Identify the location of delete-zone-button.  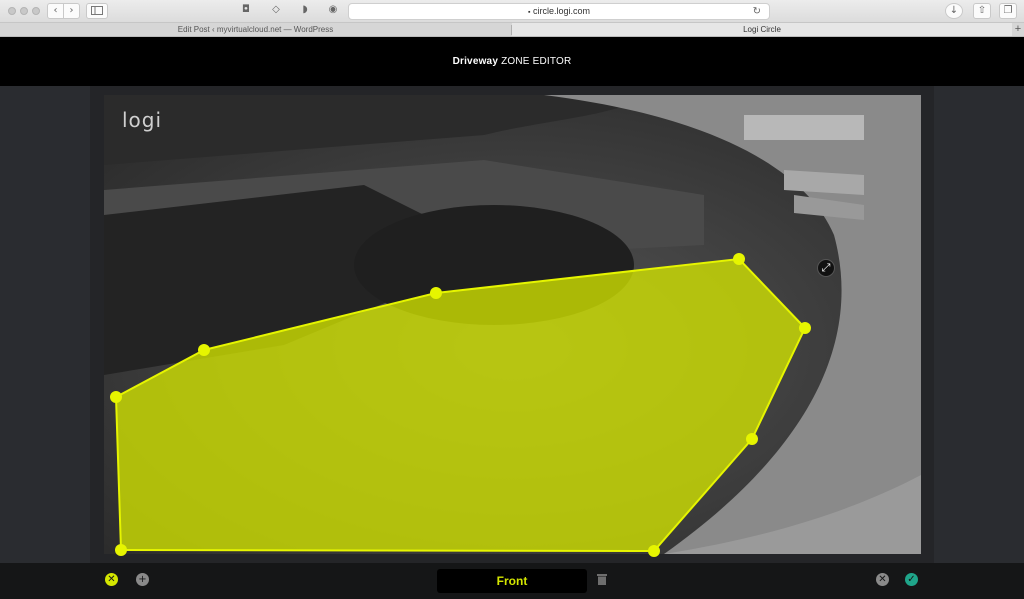
(602, 579).